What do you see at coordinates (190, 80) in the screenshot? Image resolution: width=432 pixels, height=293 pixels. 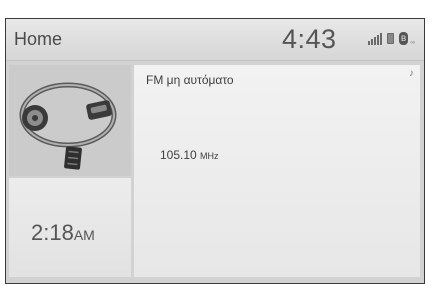 I see `audio-source-label: FM μη αυτόματο` at bounding box center [190, 80].